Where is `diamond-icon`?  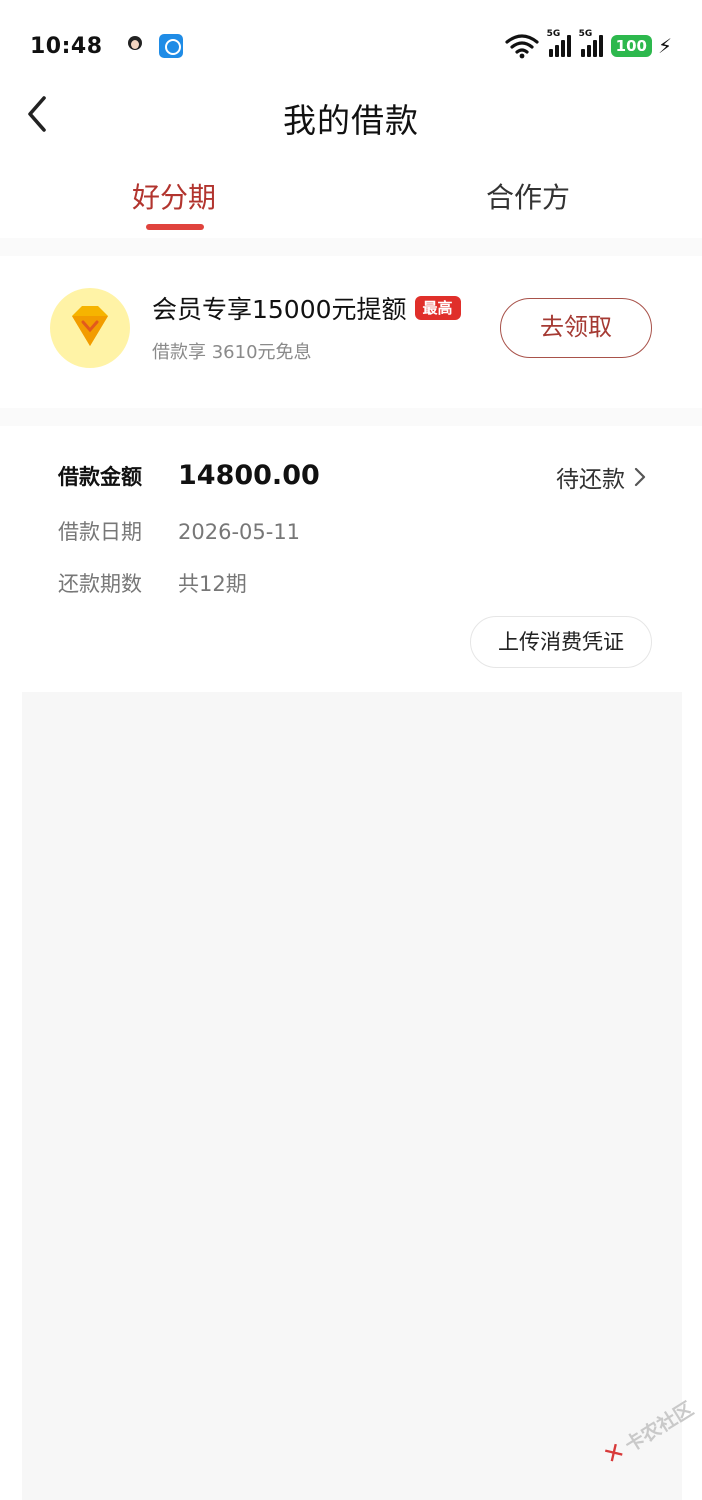
diamond-icon is located at coordinates (90, 328).